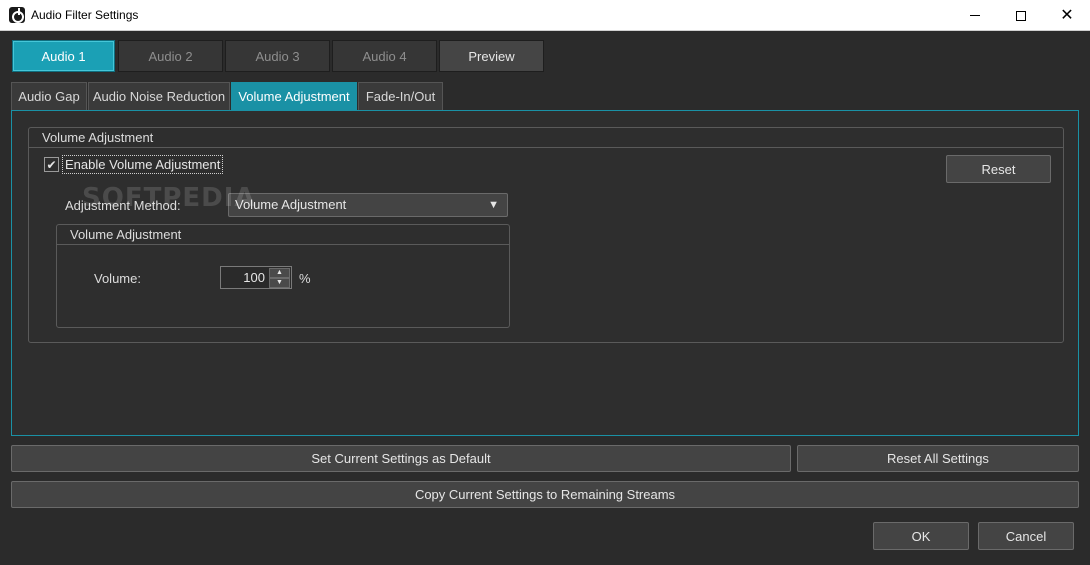  What do you see at coordinates (400, 96) in the screenshot?
I see `tab-fade-in-out: Fade-In/Out` at bounding box center [400, 96].